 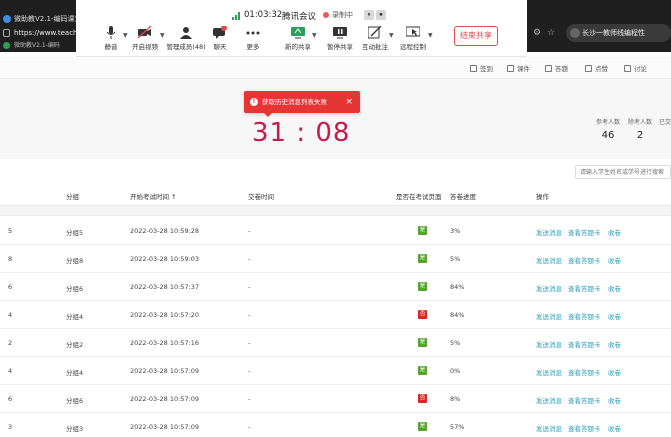 What do you see at coordinates (301, 16) in the screenshot?
I see `meeting-header: 01:03:32 腾讯会议 录制中 ⏸ ⏹` at bounding box center [301, 16].